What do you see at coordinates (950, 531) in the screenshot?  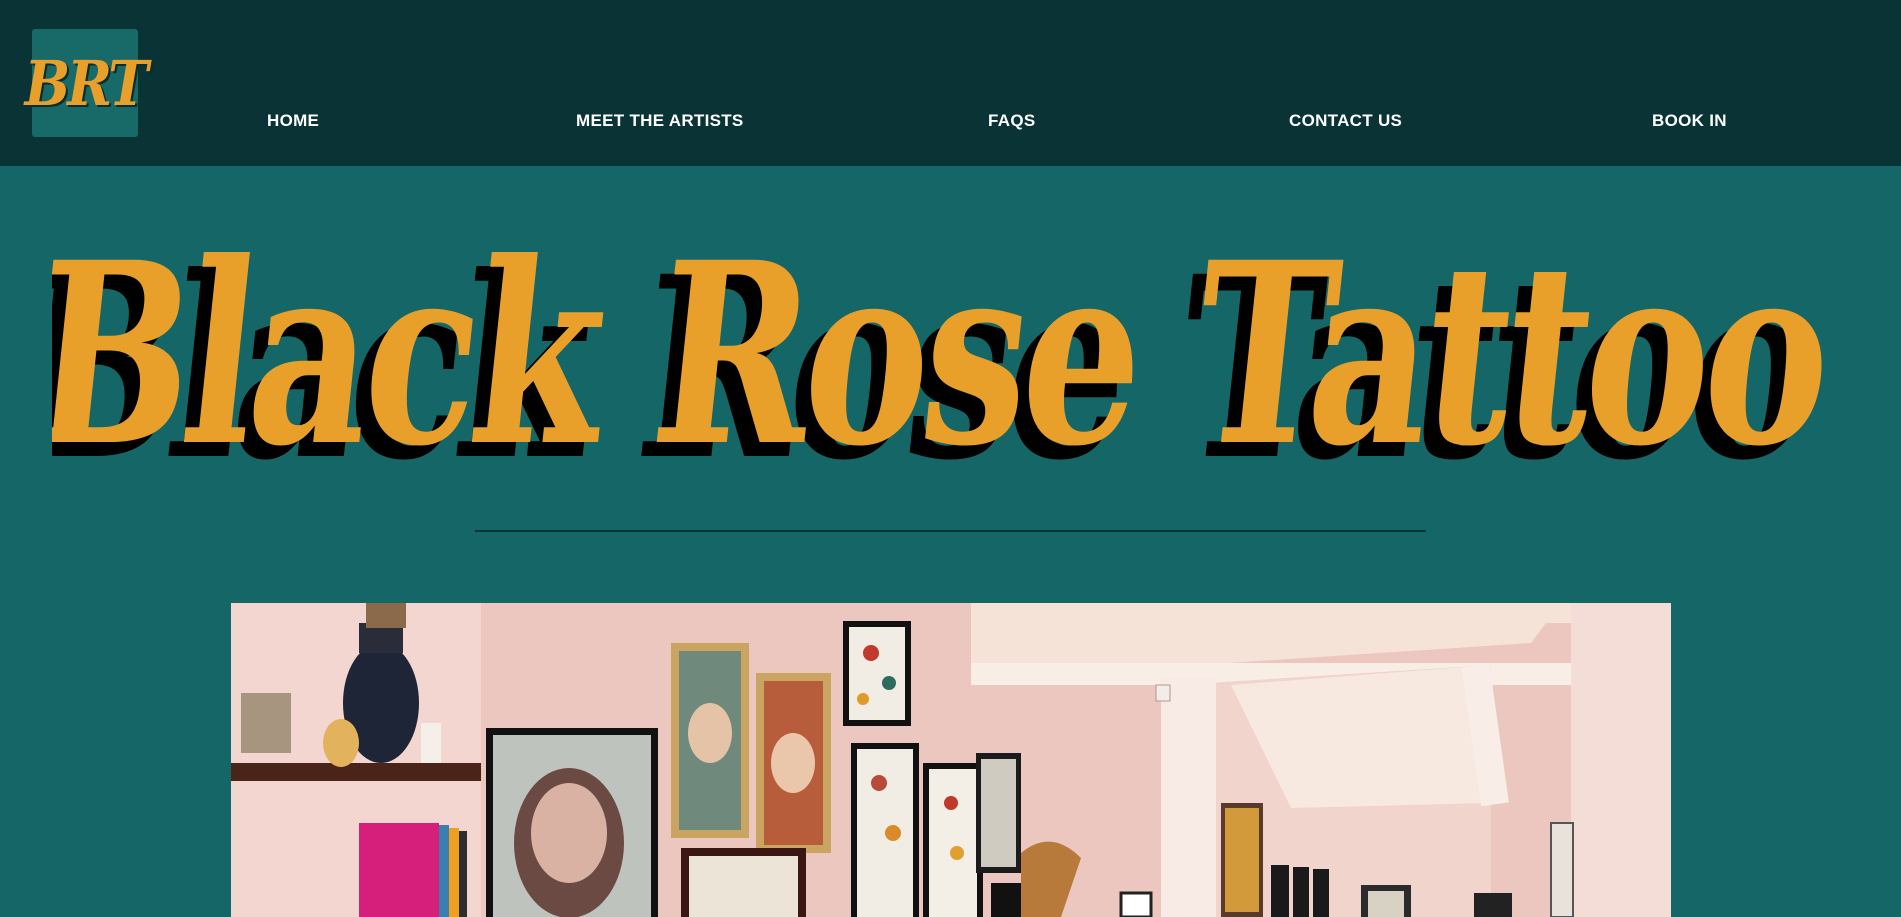 I see `title-divider` at bounding box center [950, 531].